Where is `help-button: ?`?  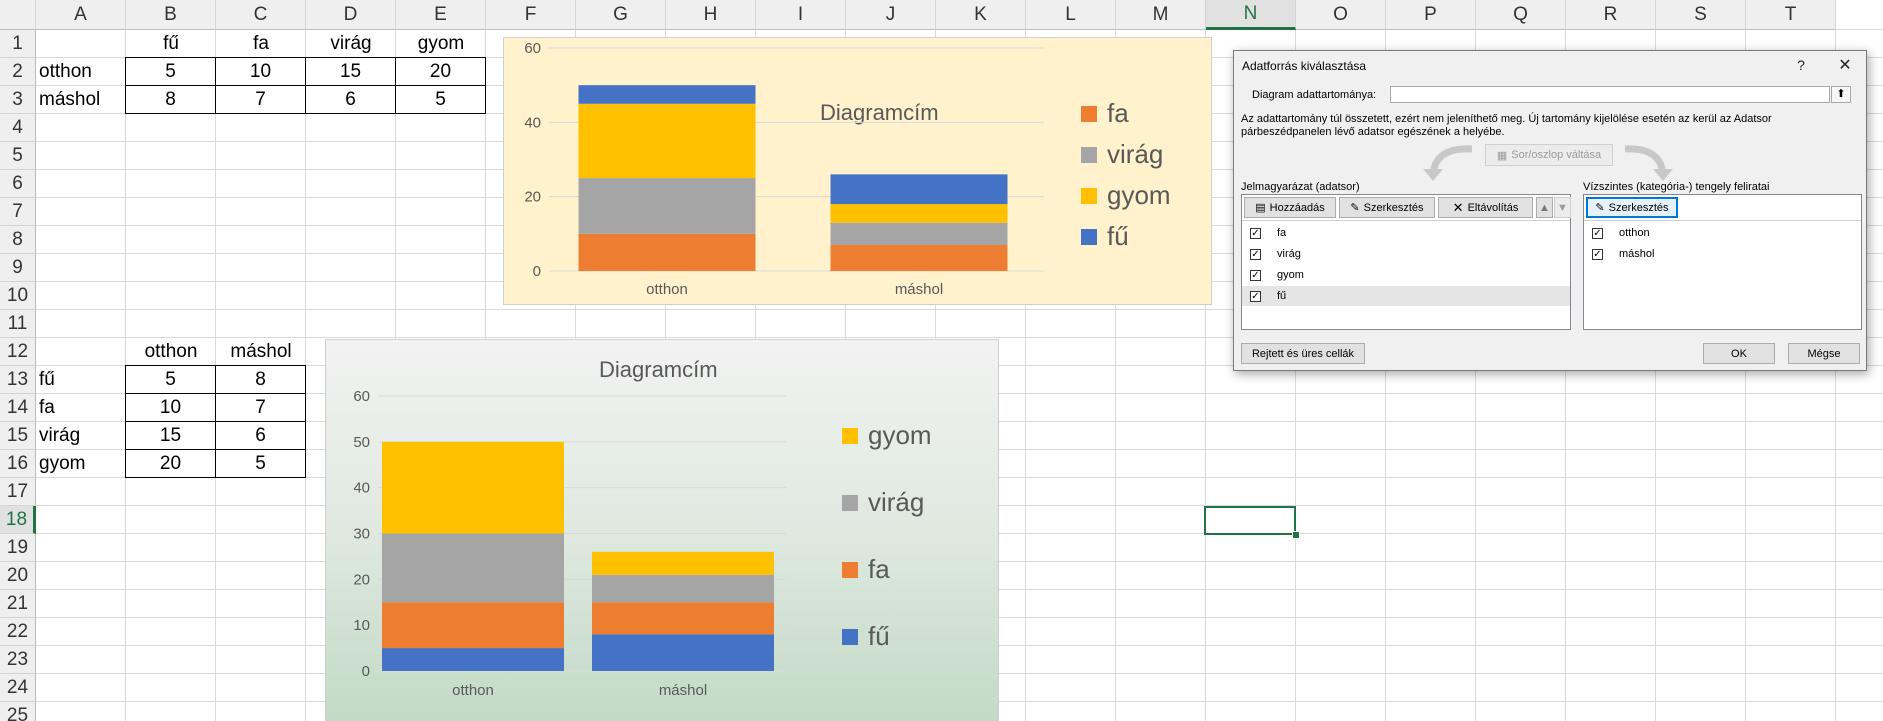 help-button: ? is located at coordinates (1801, 65).